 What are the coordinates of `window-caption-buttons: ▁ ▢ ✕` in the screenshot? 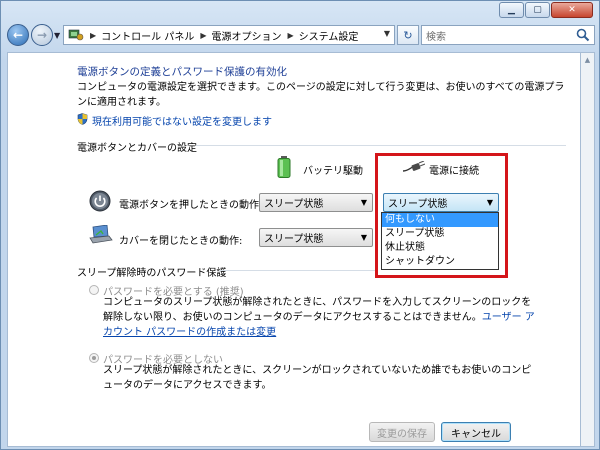 It's located at (545, 10).